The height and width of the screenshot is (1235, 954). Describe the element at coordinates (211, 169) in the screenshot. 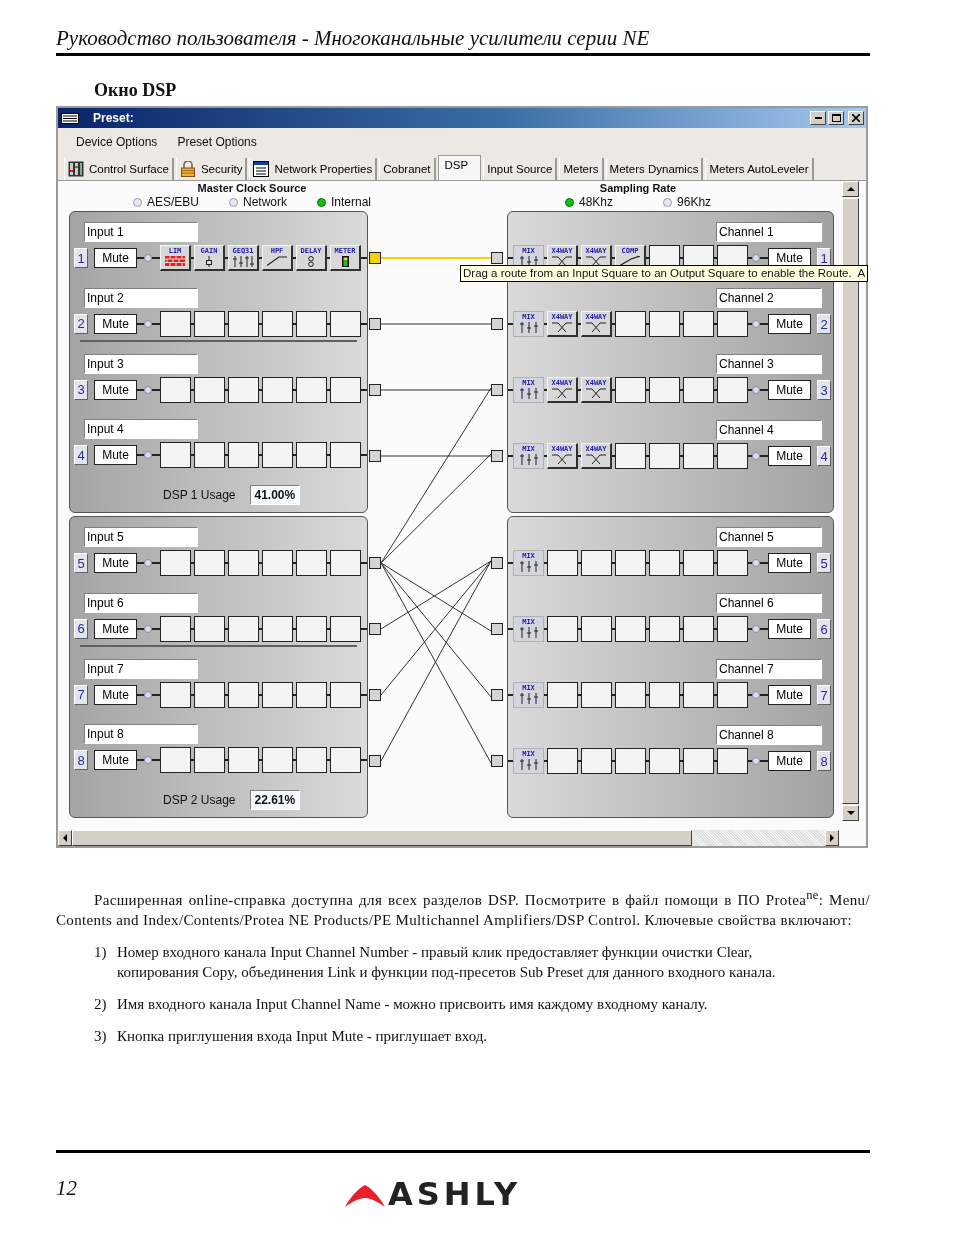

I see `tab: Security` at that location.